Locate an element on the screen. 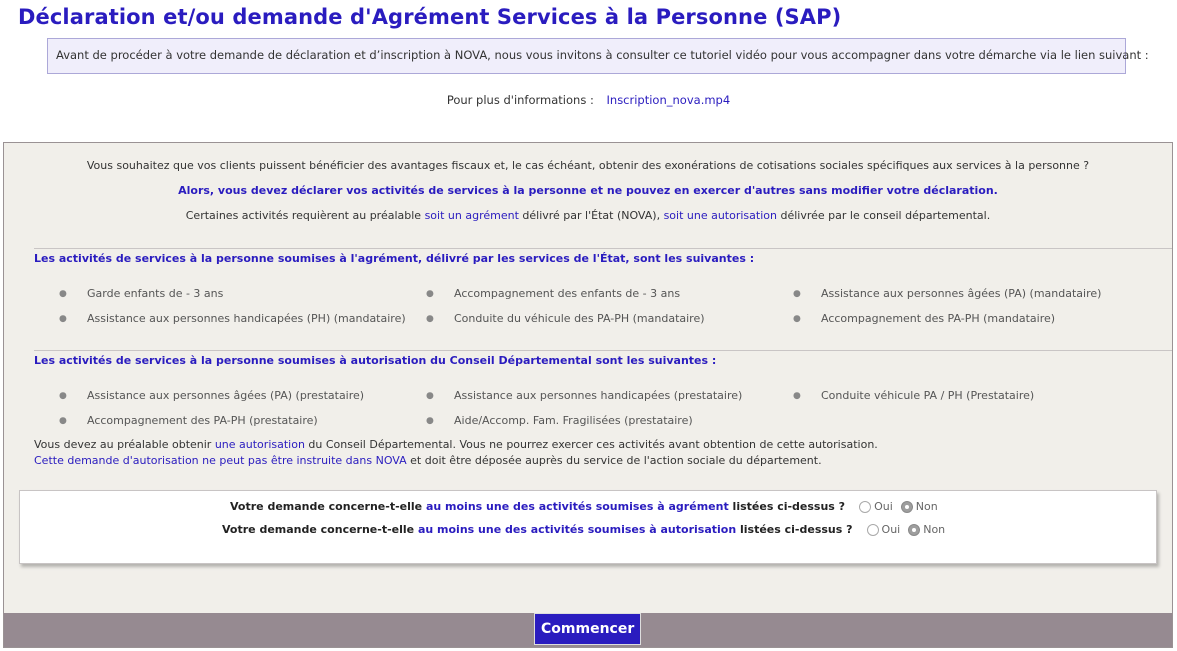 The image size is (1177, 651). q2-radio-oui: Oui is located at coordinates (883, 529).